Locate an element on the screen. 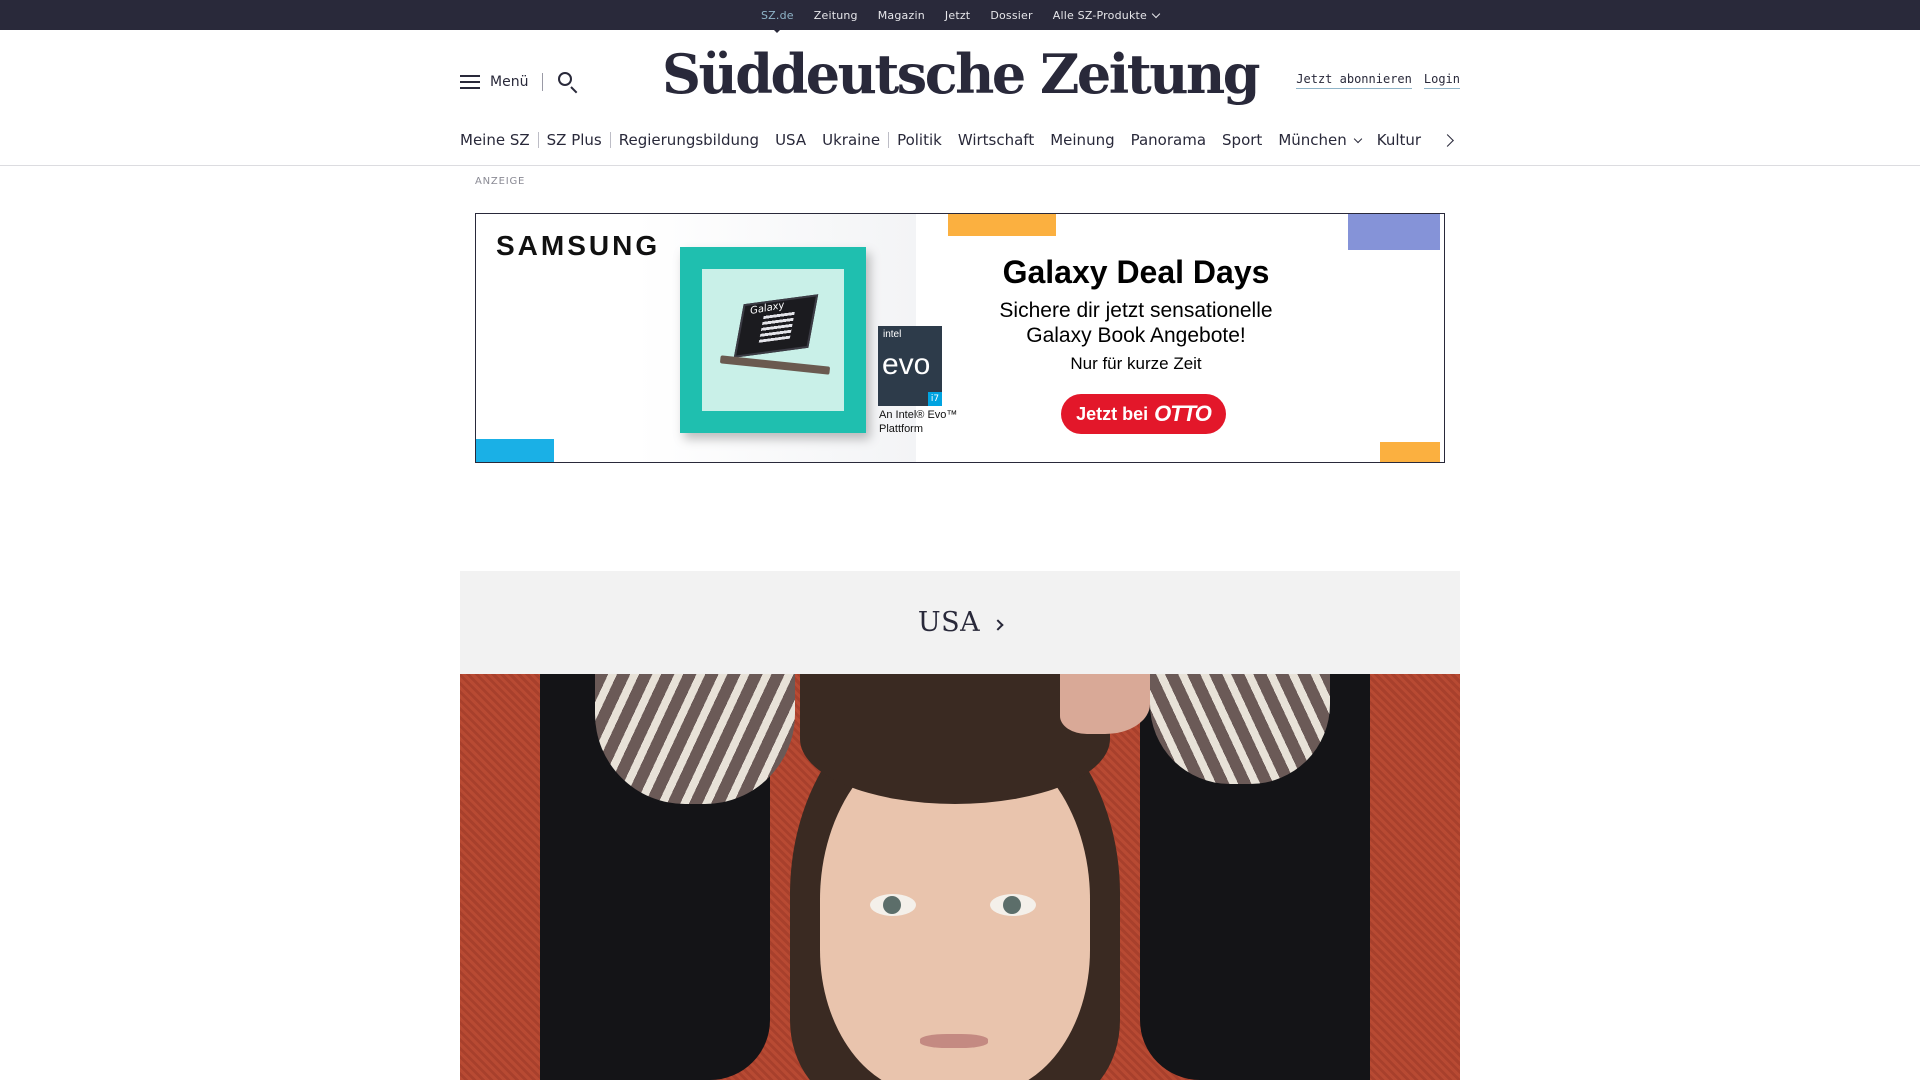 This screenshot has height=1080, width=1920. laptop-image: Galaxy is located at coordinates (773, 340).